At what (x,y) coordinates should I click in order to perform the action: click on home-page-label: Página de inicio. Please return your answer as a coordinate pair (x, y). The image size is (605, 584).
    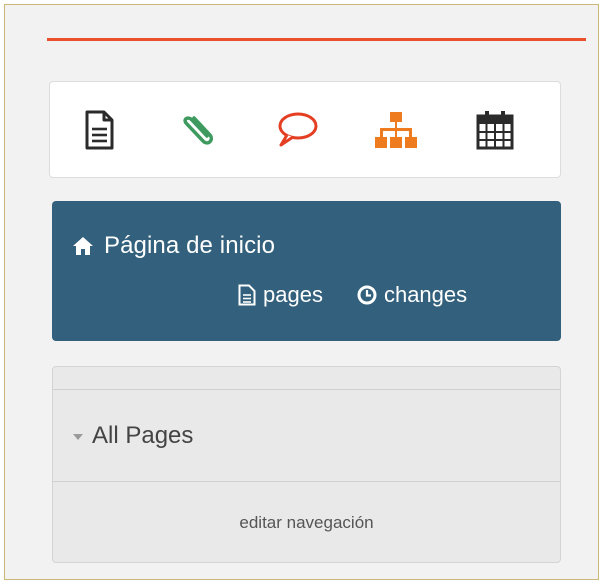
    Looking at the image, I should click on (190, 245).